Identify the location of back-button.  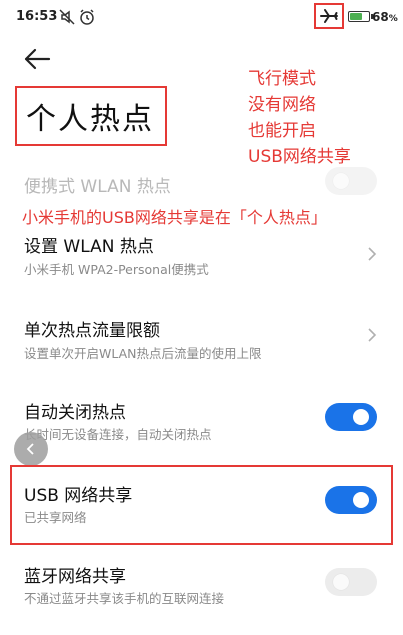
(37, 59).